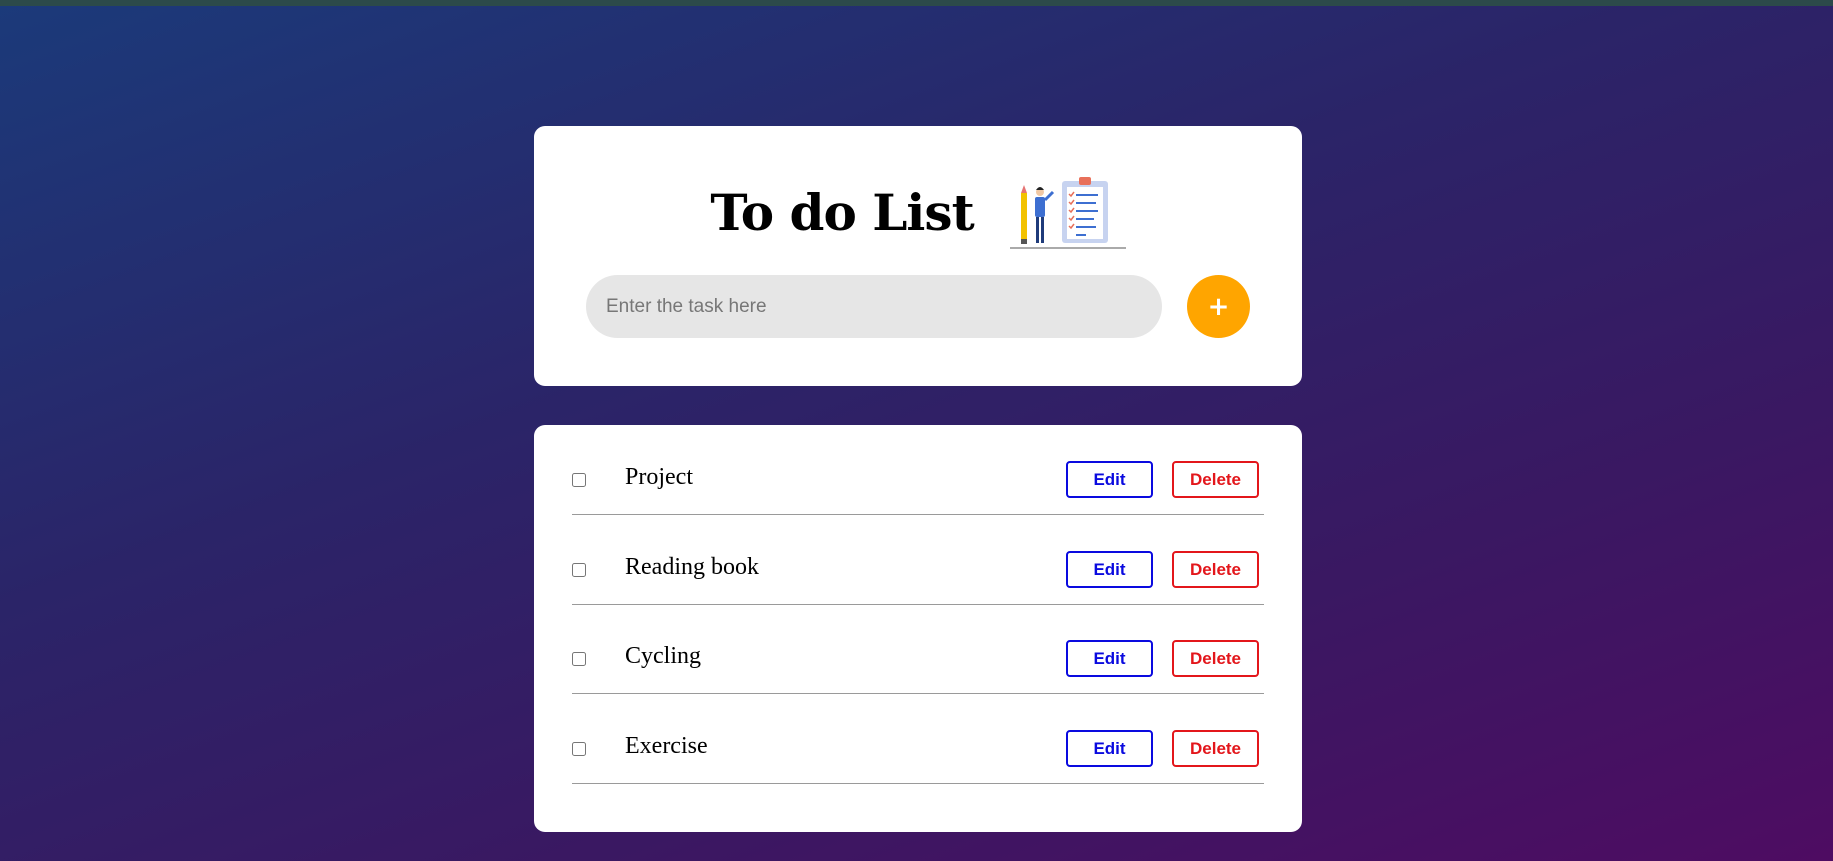  I want to click on add-task-button: +, so click(1218, 306).